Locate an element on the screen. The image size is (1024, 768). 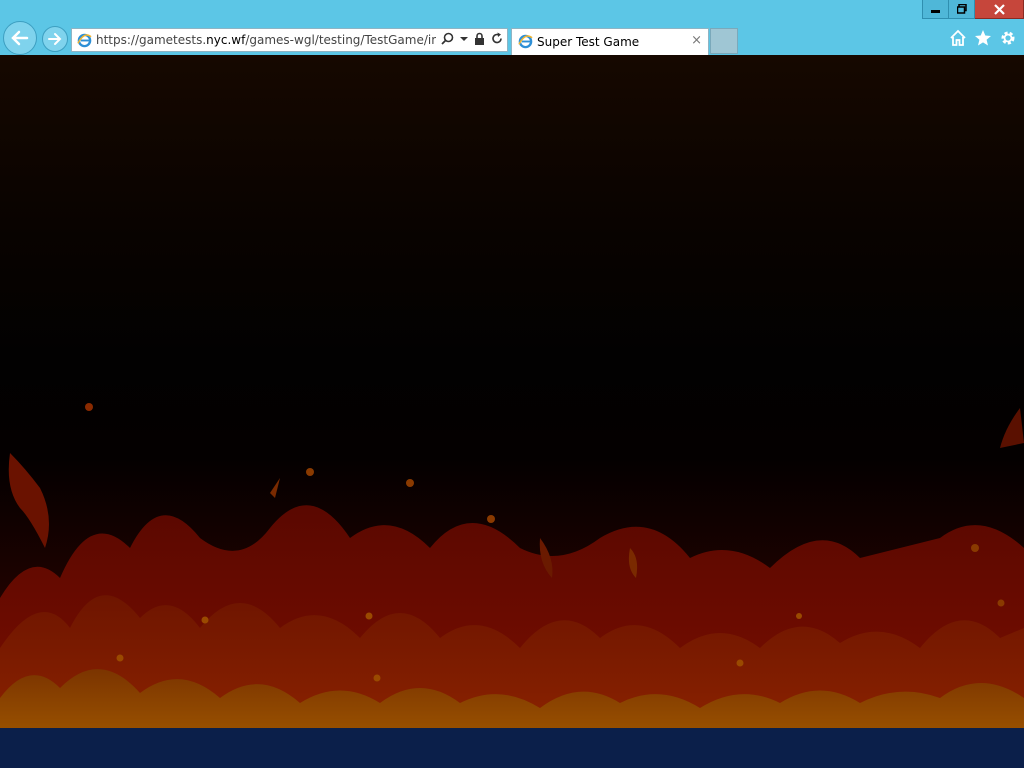
ie-site-icon is located at coordinates (84, 42).